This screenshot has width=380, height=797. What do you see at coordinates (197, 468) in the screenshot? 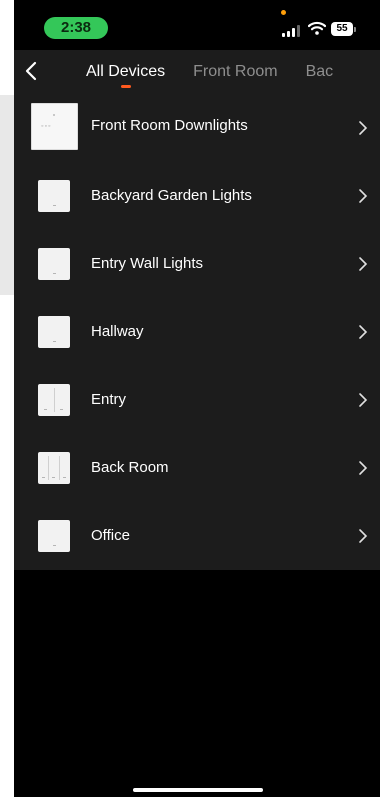
I see `device-row: Back Room` at bounding box center [197, 468].